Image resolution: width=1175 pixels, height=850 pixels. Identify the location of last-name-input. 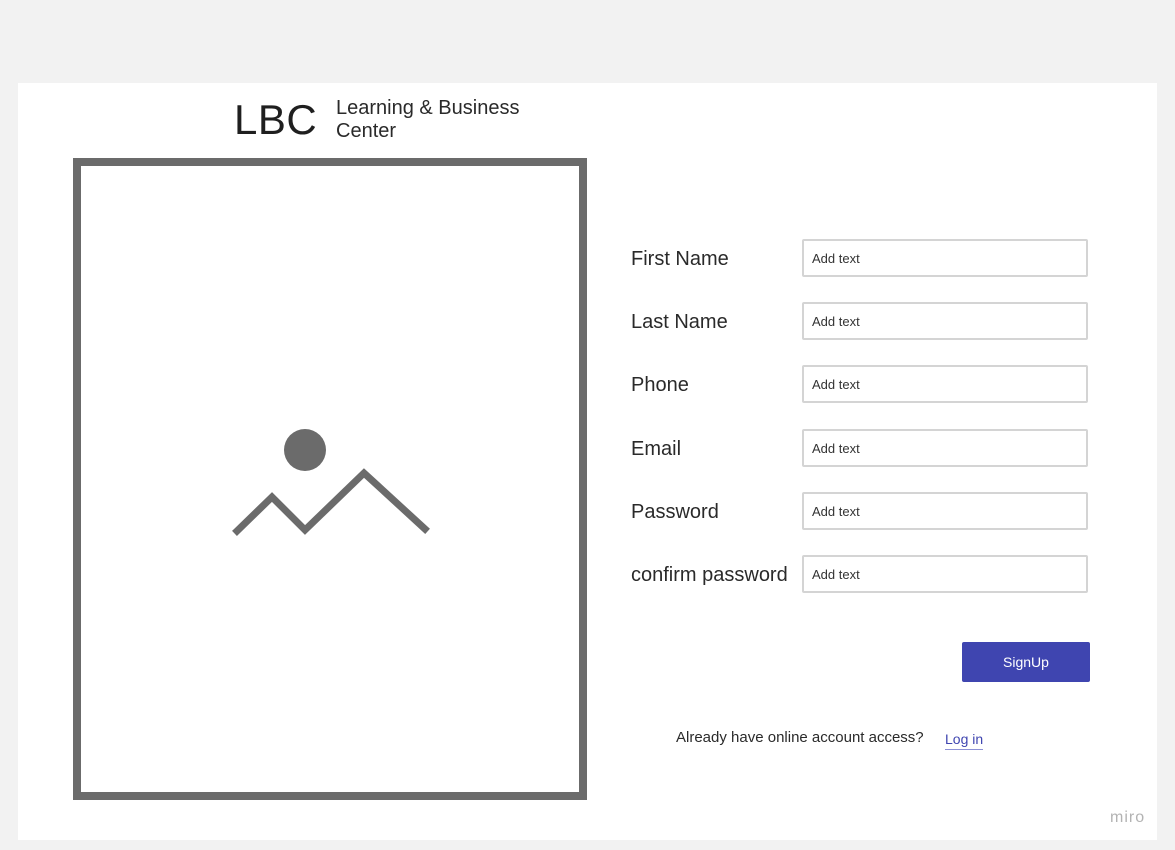
(945, 321).